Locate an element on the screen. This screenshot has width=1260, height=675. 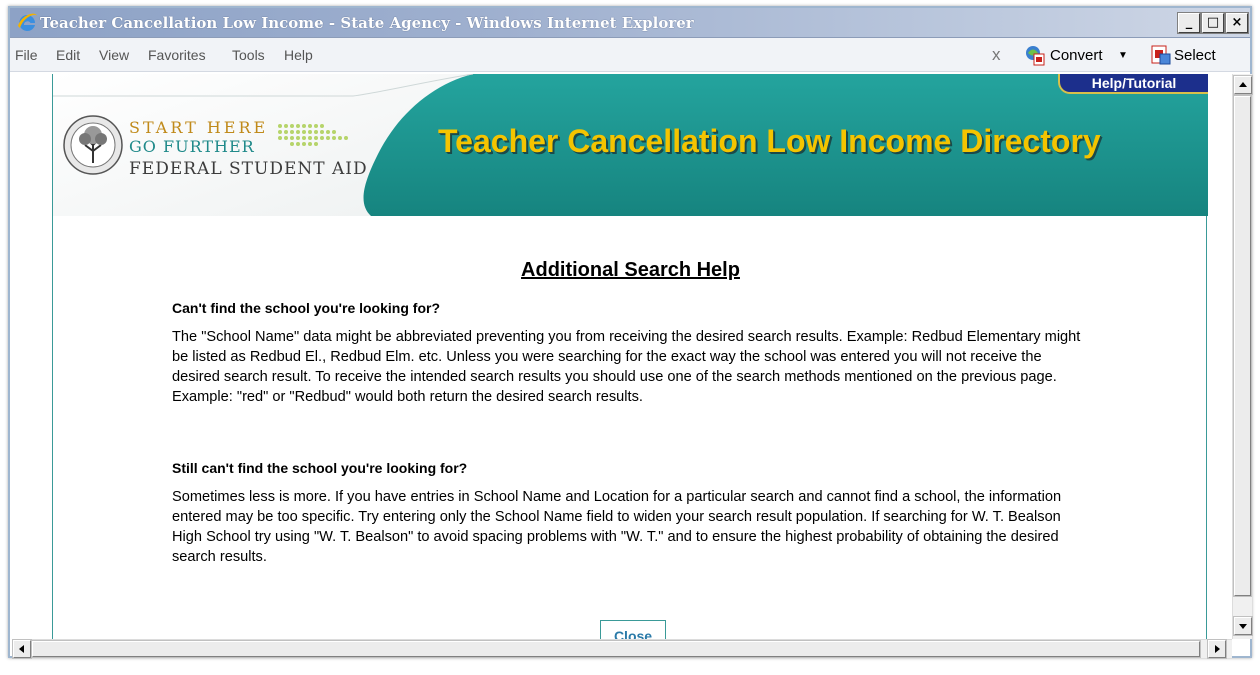
maximize-button: □ is located at coordinates (1213, 23).